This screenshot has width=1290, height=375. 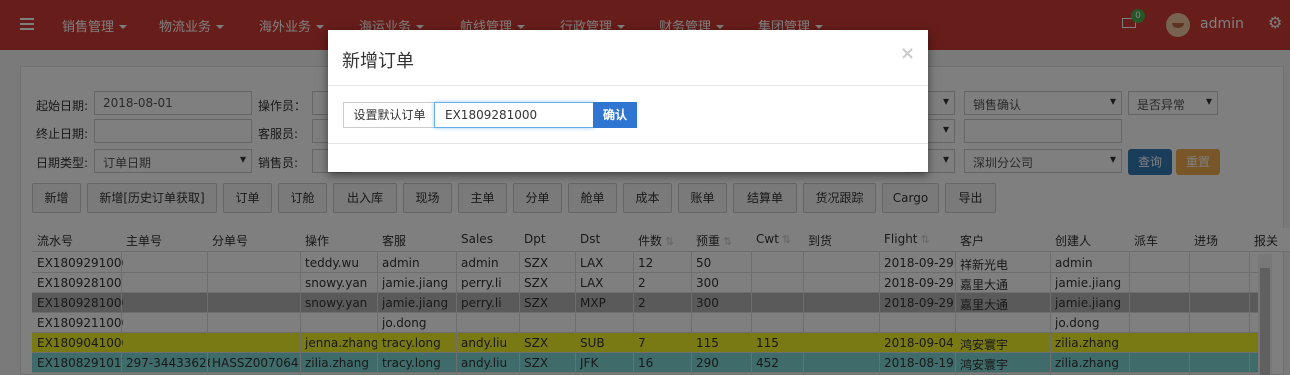 What do you see at coordinates (514, 115) in the screenshot?
I see `order-number-input: EX1809281000` at bounding box center [514, 115].